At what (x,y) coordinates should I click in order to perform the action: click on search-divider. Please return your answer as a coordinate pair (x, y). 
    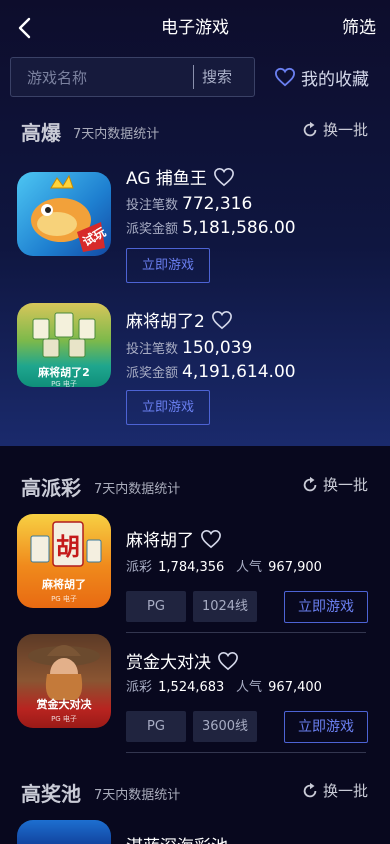
    Looking at the image, I should click on (193, 77).